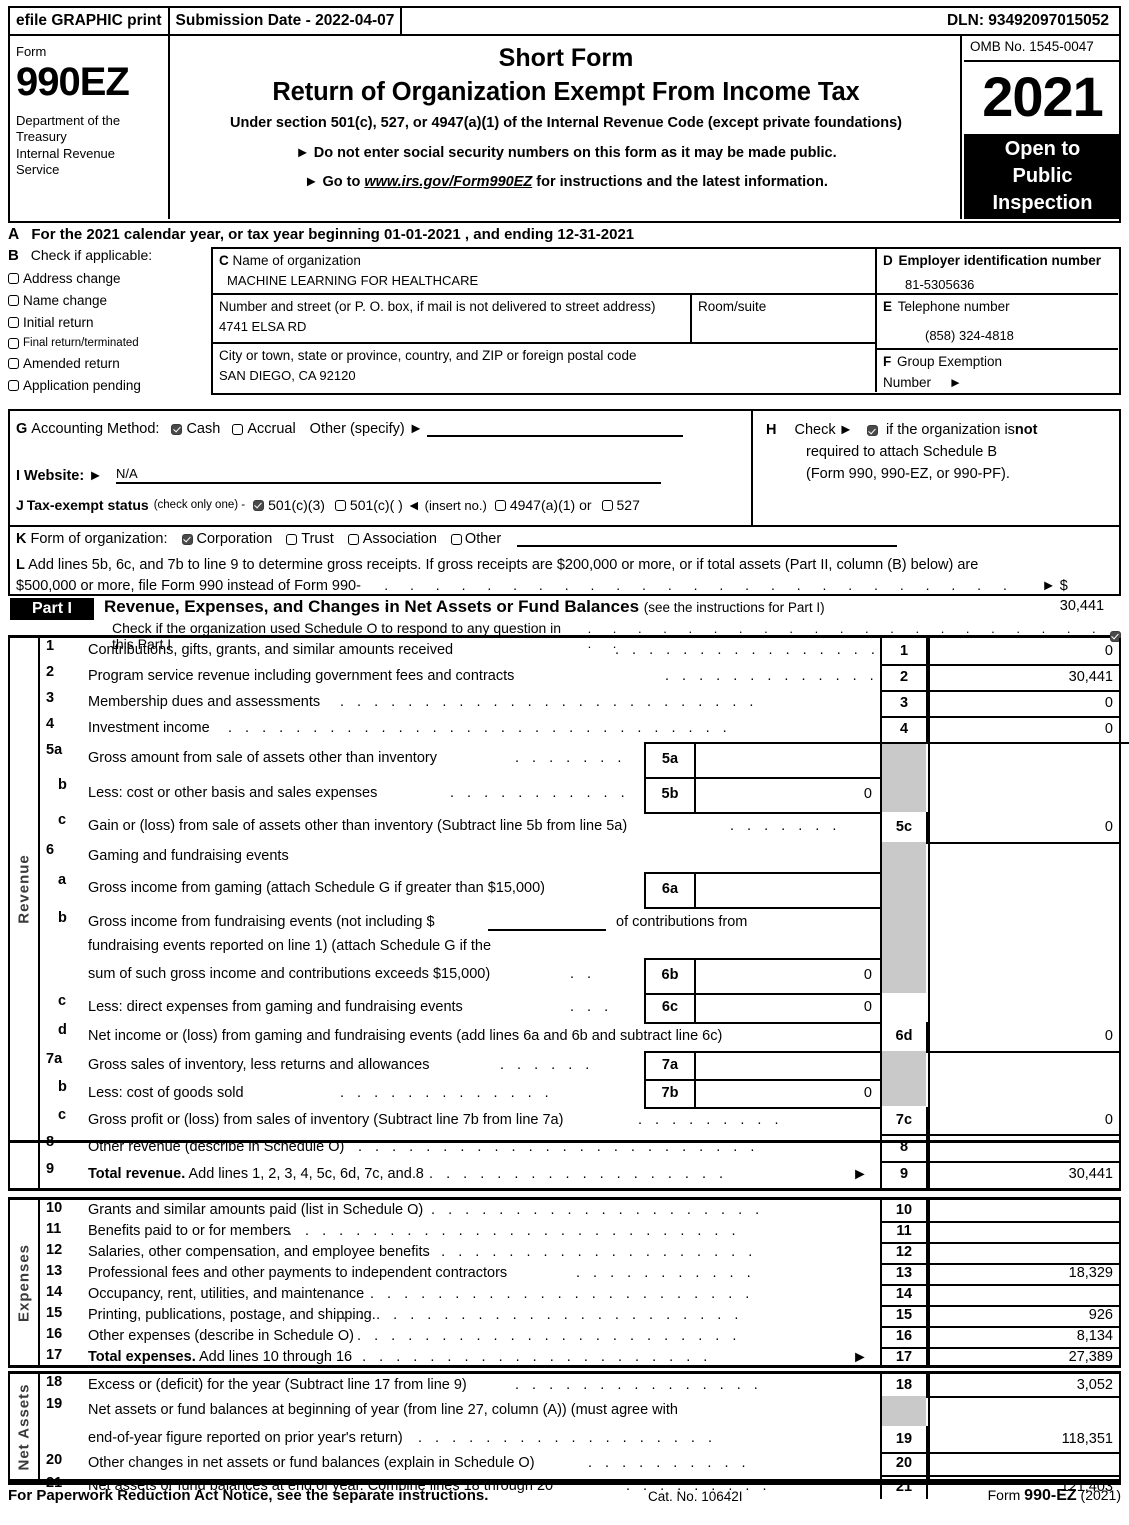  Describe the element at coordinates (204, 702) in the screenshot. I see `line-description: Membership dues and assessments` at that location.